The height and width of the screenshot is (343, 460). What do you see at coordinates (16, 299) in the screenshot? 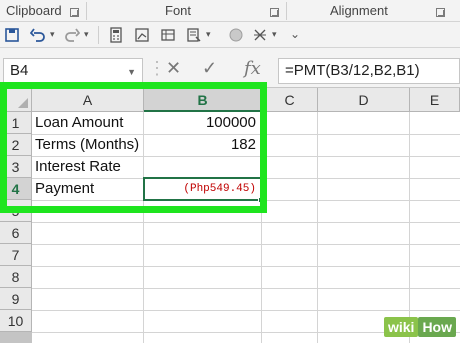
I see `row-header-9: 9` at bounding box center [16, 299].